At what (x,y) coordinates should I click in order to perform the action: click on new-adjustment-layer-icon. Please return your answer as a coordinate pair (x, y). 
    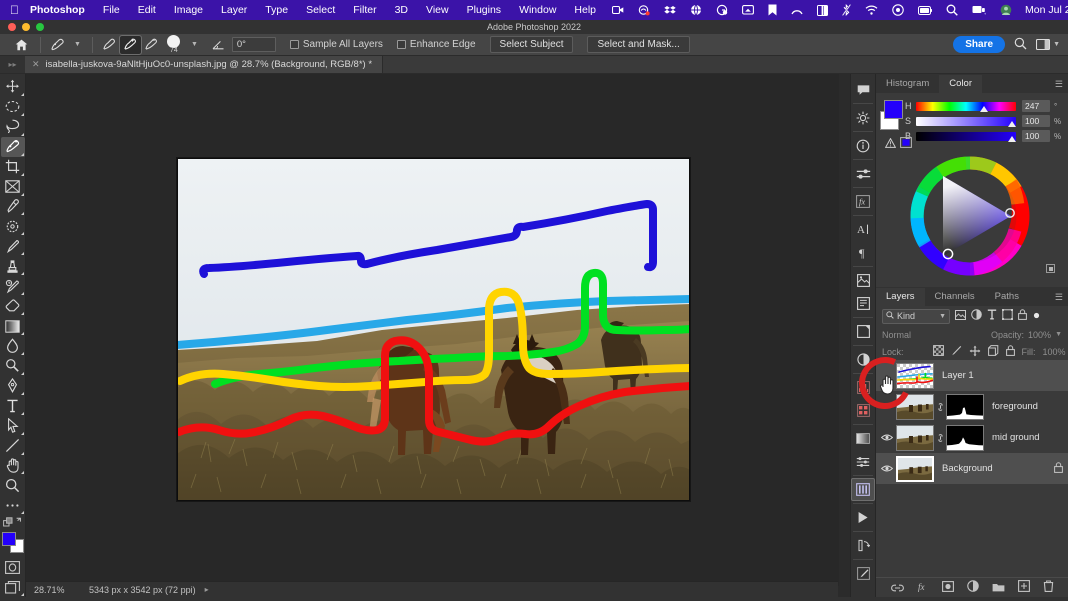
    Looking at the image, I should click on (972, 588).